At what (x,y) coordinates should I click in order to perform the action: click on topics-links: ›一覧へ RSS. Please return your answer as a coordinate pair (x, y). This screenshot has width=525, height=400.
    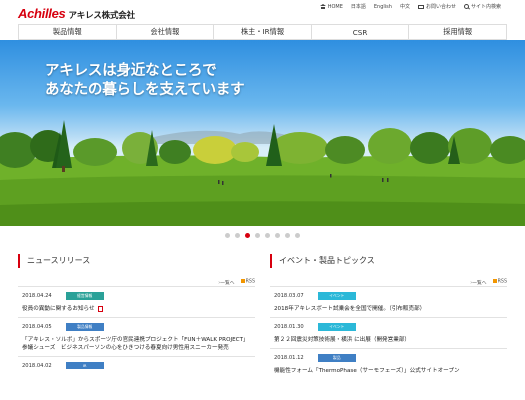
    Looking at the image, I should click on (388, 282).